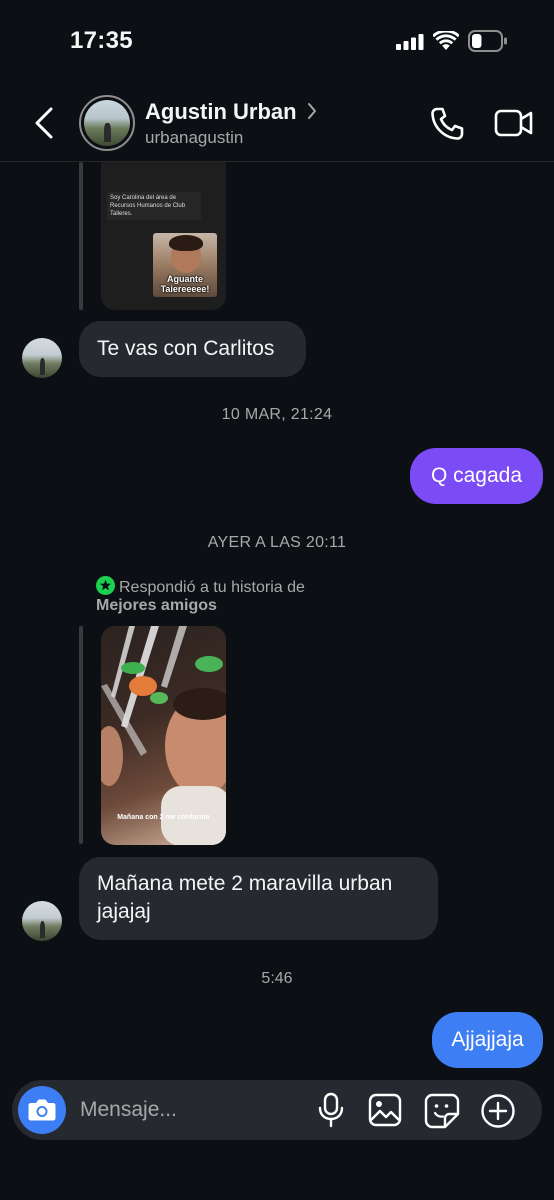 The image size is (554, 1200). I want to click on message-bubble-incoming: Te vas con Carlitos, so click(192, 349).